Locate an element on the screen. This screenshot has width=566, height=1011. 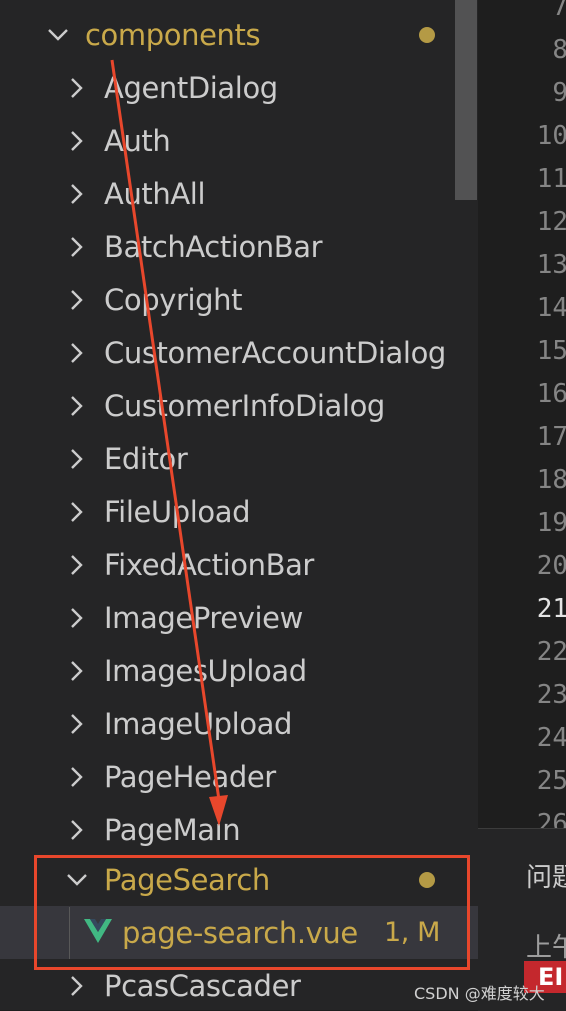
line-number: 21 is located at coordinates (551, 609).